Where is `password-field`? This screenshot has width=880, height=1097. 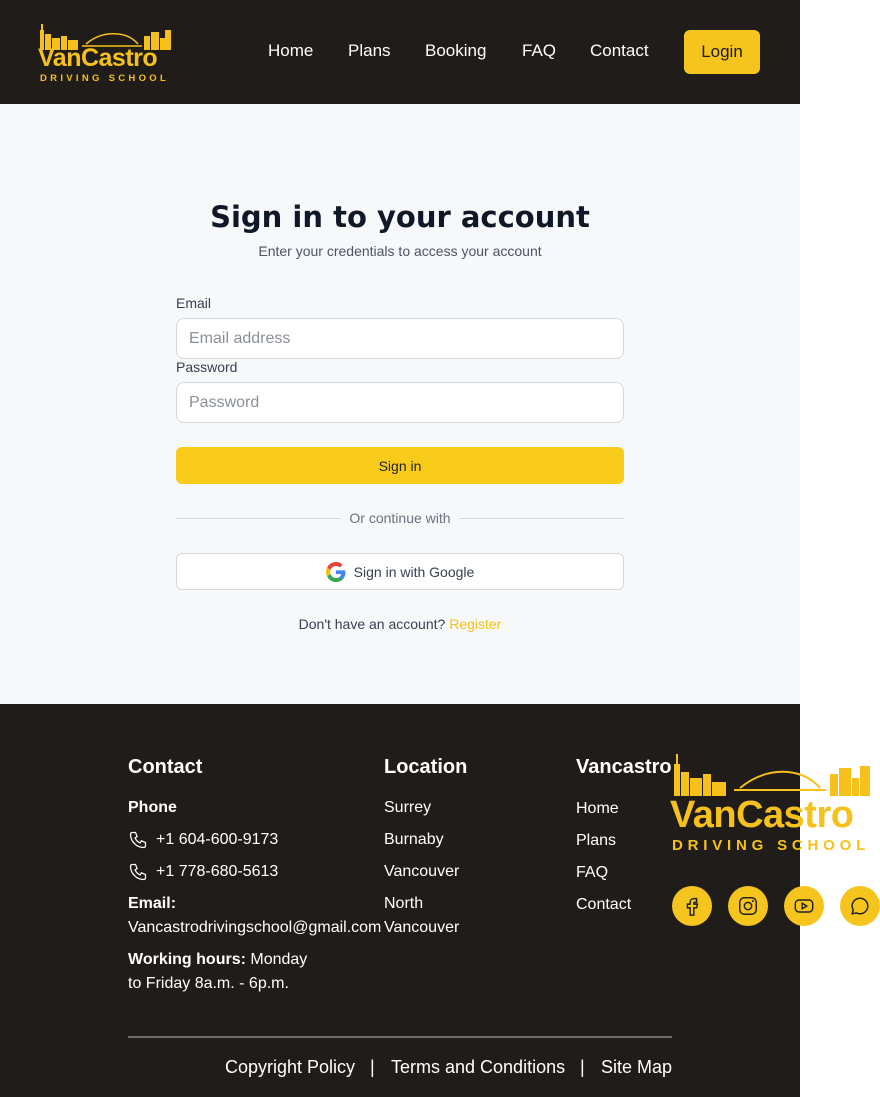 password-field is located at coordinates (400, 402).